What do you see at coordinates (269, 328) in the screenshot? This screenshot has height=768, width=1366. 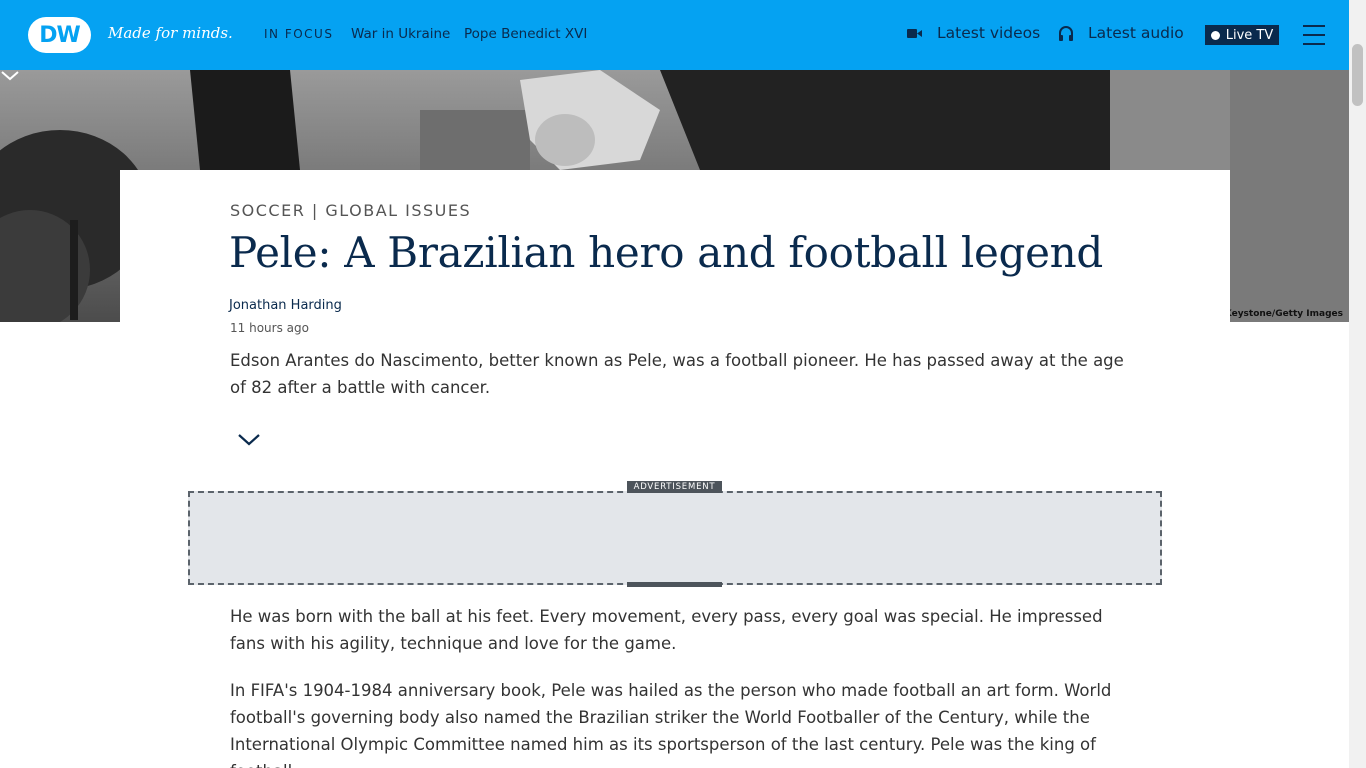 I see `article-timestamp: 11 hours ago` at bounding box center [269, 328].